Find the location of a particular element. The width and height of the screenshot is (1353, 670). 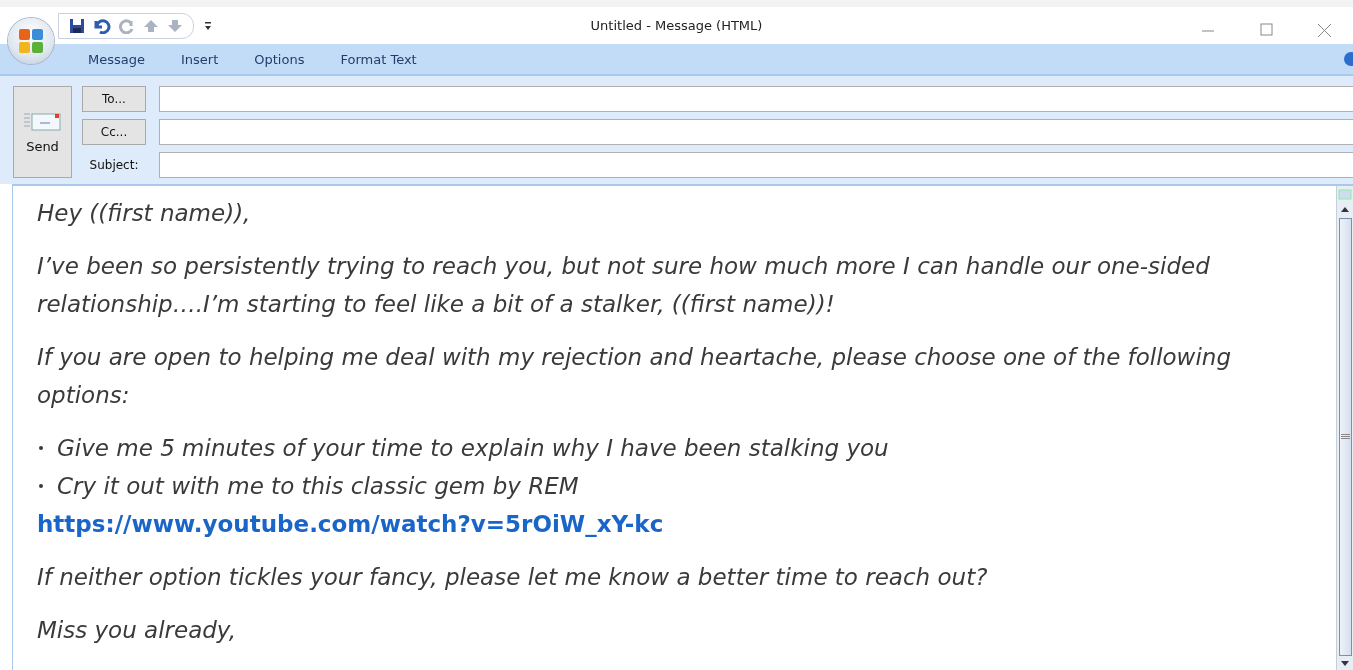

body-paragraph: I’ve been so persistently trying to reach you, but not sure how much more I can handle our one-sided relationship….I’m starting to feel like a bit of a stalker, ((first name))! is located at coordinates (624, 285).